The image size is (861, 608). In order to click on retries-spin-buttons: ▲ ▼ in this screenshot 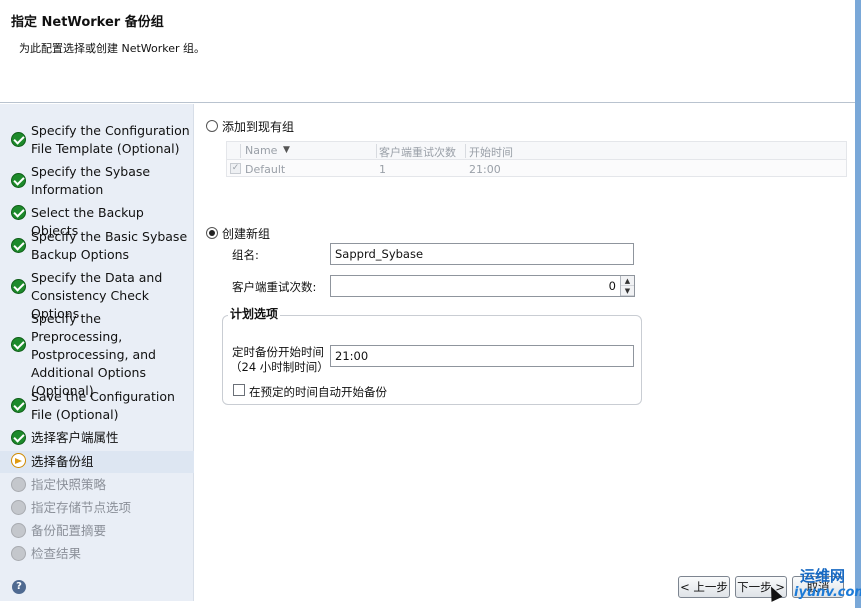, I will do `click(627, 286)`.